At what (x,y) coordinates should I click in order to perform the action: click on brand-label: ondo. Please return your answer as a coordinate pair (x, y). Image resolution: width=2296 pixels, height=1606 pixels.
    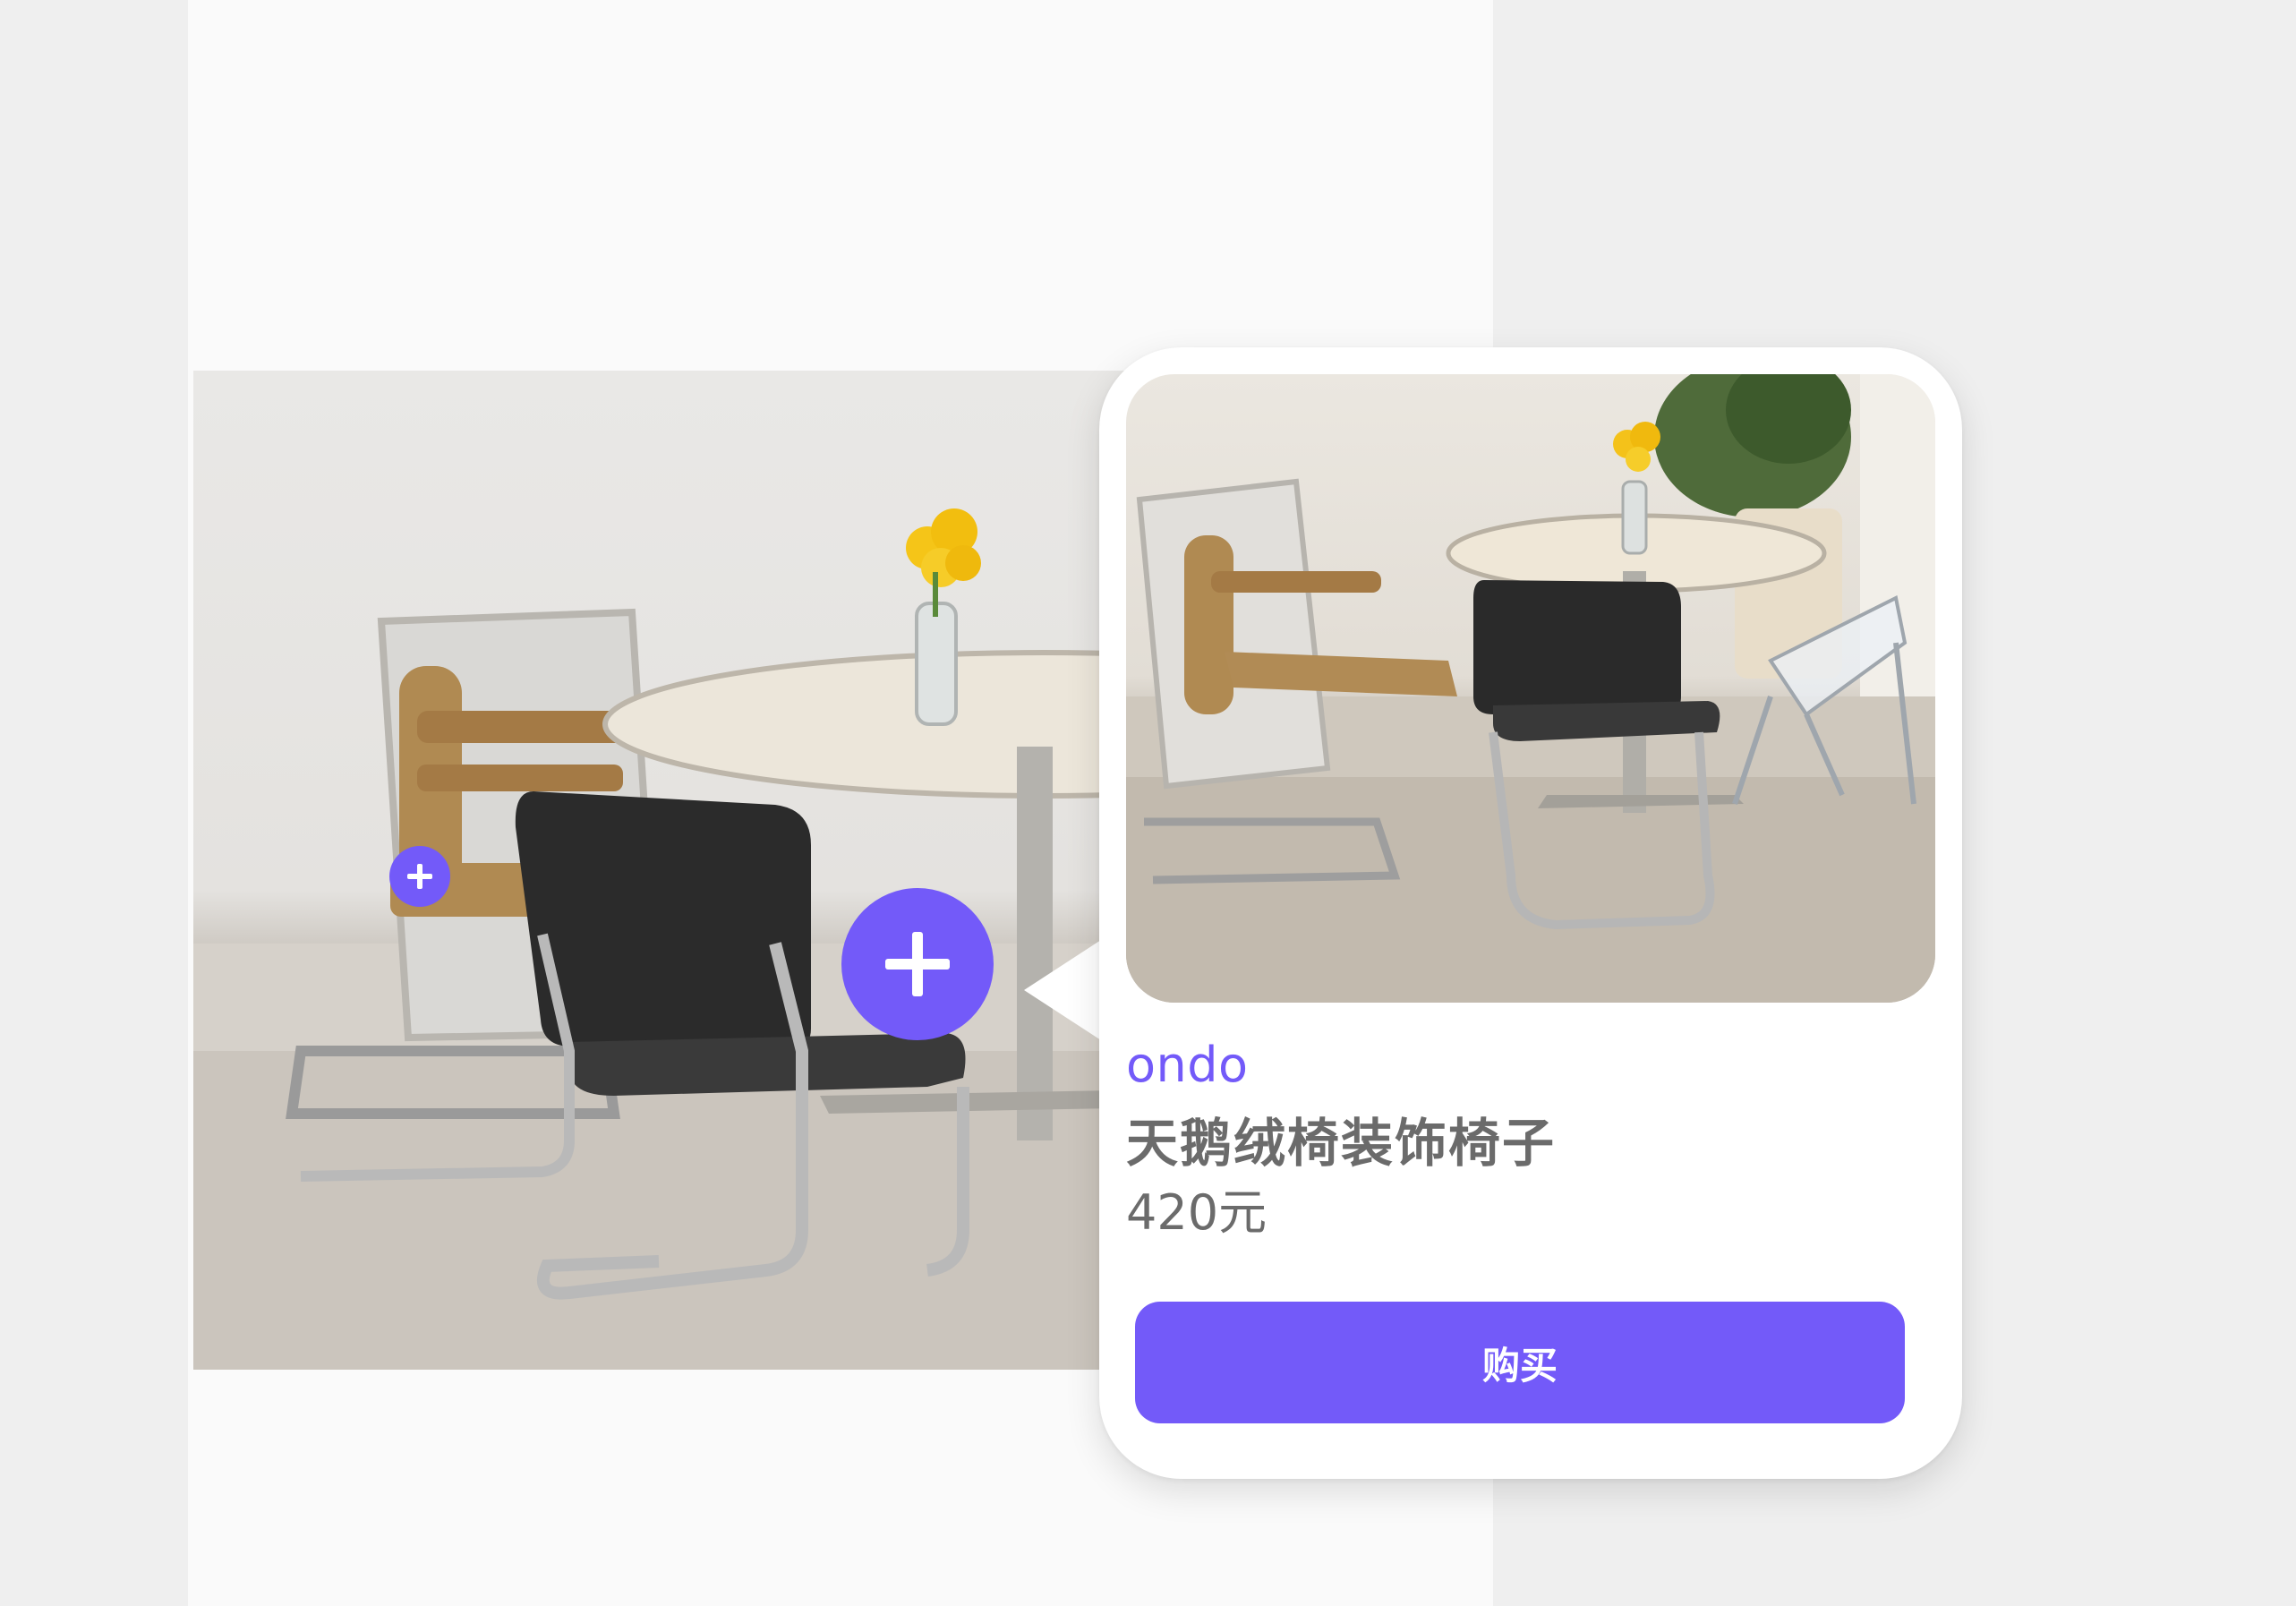
    Looking at the image, I should click on (1187, 1065).